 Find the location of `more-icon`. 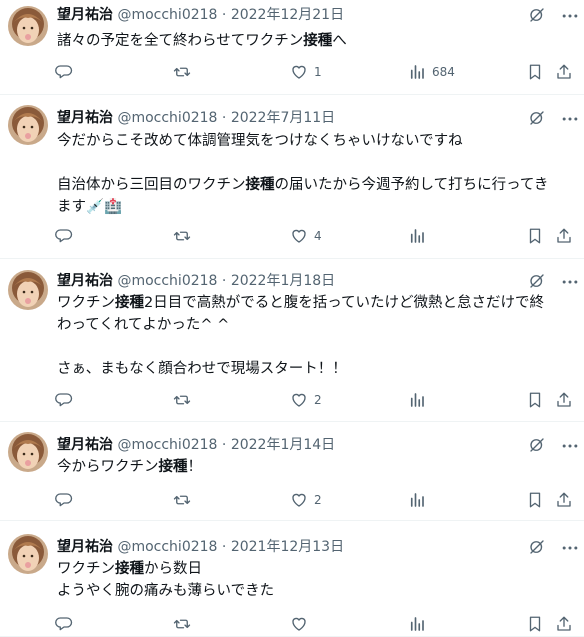

more-icon is located at coordinates (570, 446).